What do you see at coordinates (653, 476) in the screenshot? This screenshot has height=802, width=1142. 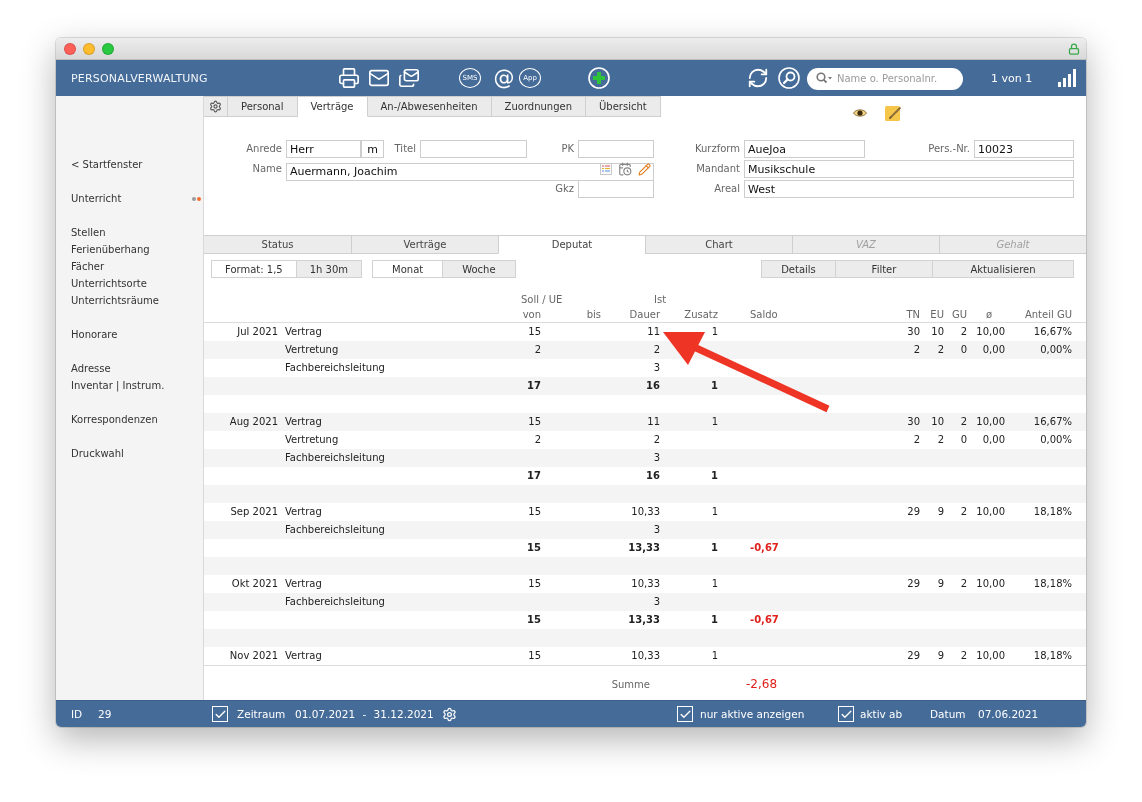 I see `table-cell: 16` at bounding box center [653, 476].